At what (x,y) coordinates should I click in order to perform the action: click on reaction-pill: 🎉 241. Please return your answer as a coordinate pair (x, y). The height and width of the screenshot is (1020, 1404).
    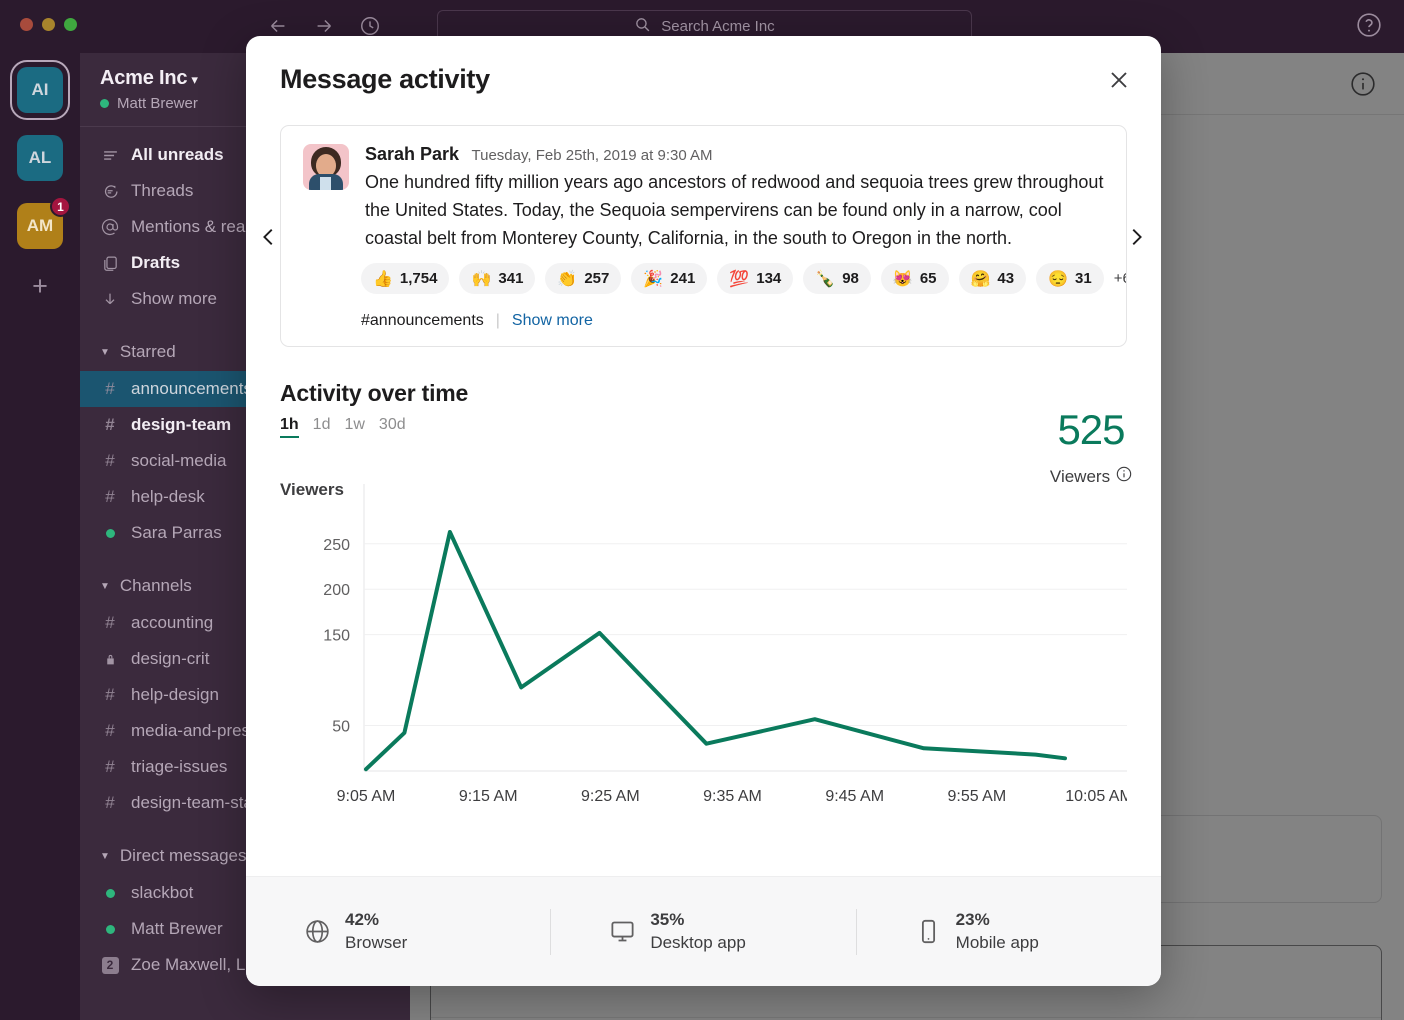
    Looking at the image, I should click on (669, 278).